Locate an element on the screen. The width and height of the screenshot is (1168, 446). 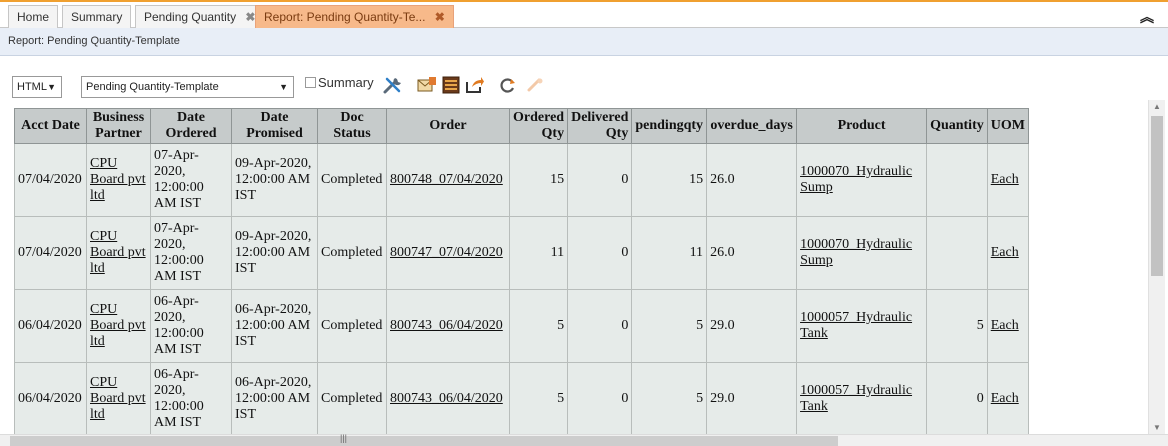
pendingqty-cell: 11 is located at coordinates (669, 253).